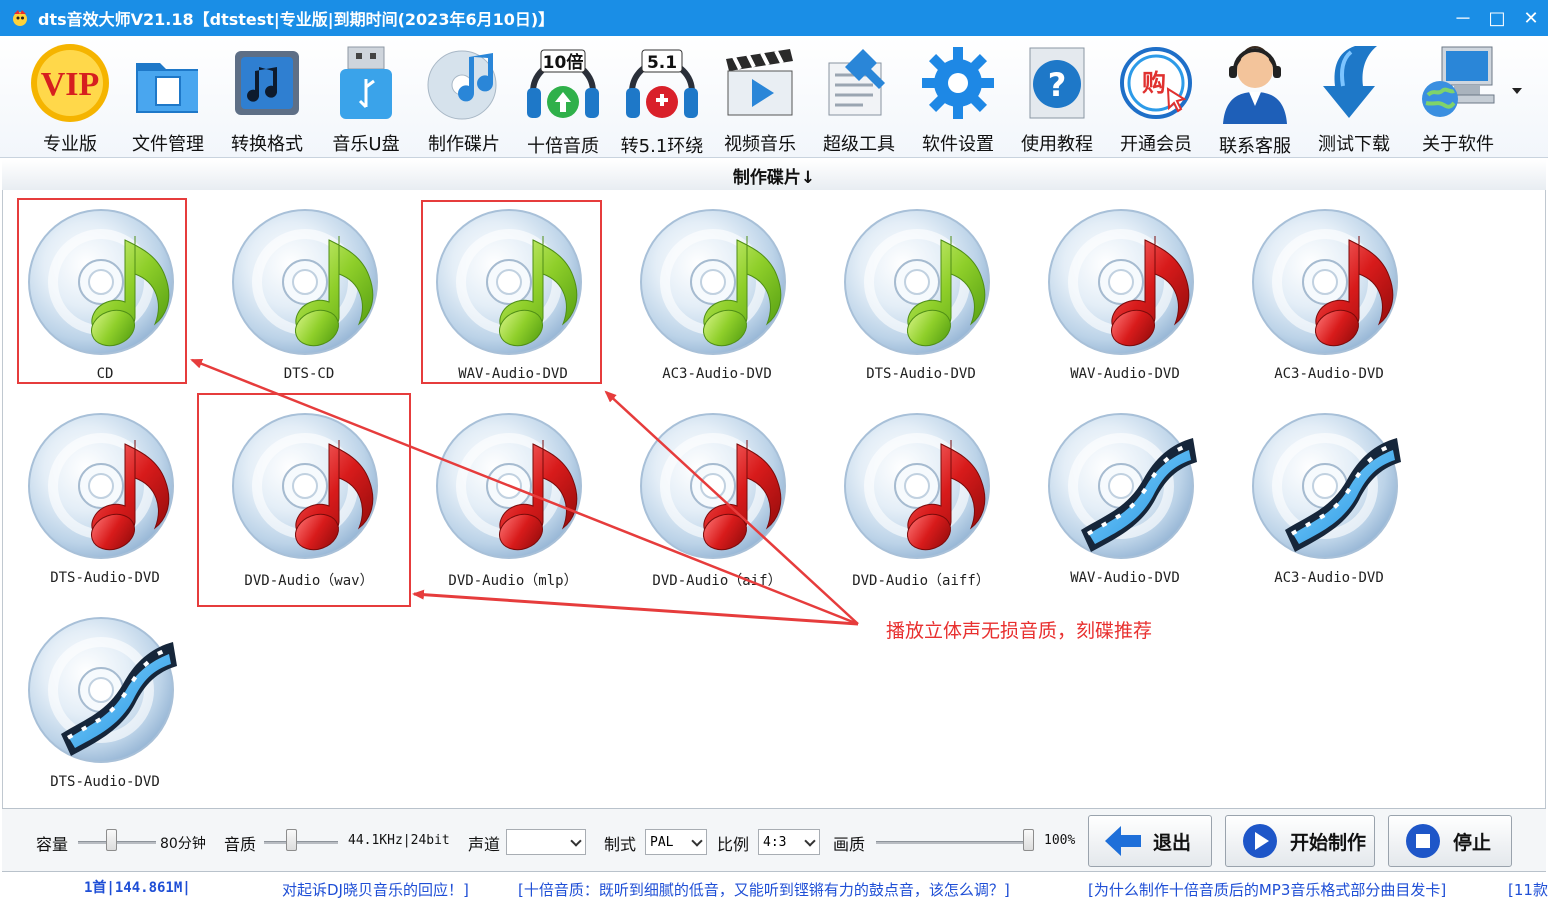 The image size is (1548, 903). What do you see at coordinates (955, 842) in the screenshot?
I see `picture-slider-track` at bounding box center [955, 842].